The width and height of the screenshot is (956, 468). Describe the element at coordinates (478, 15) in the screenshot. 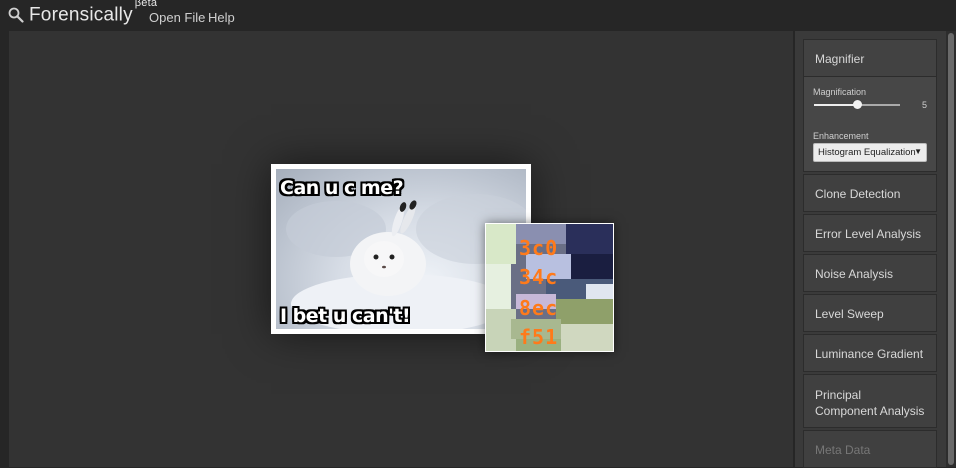

I see `top-bar: Forensicallyβeta Open File Help` at that location.